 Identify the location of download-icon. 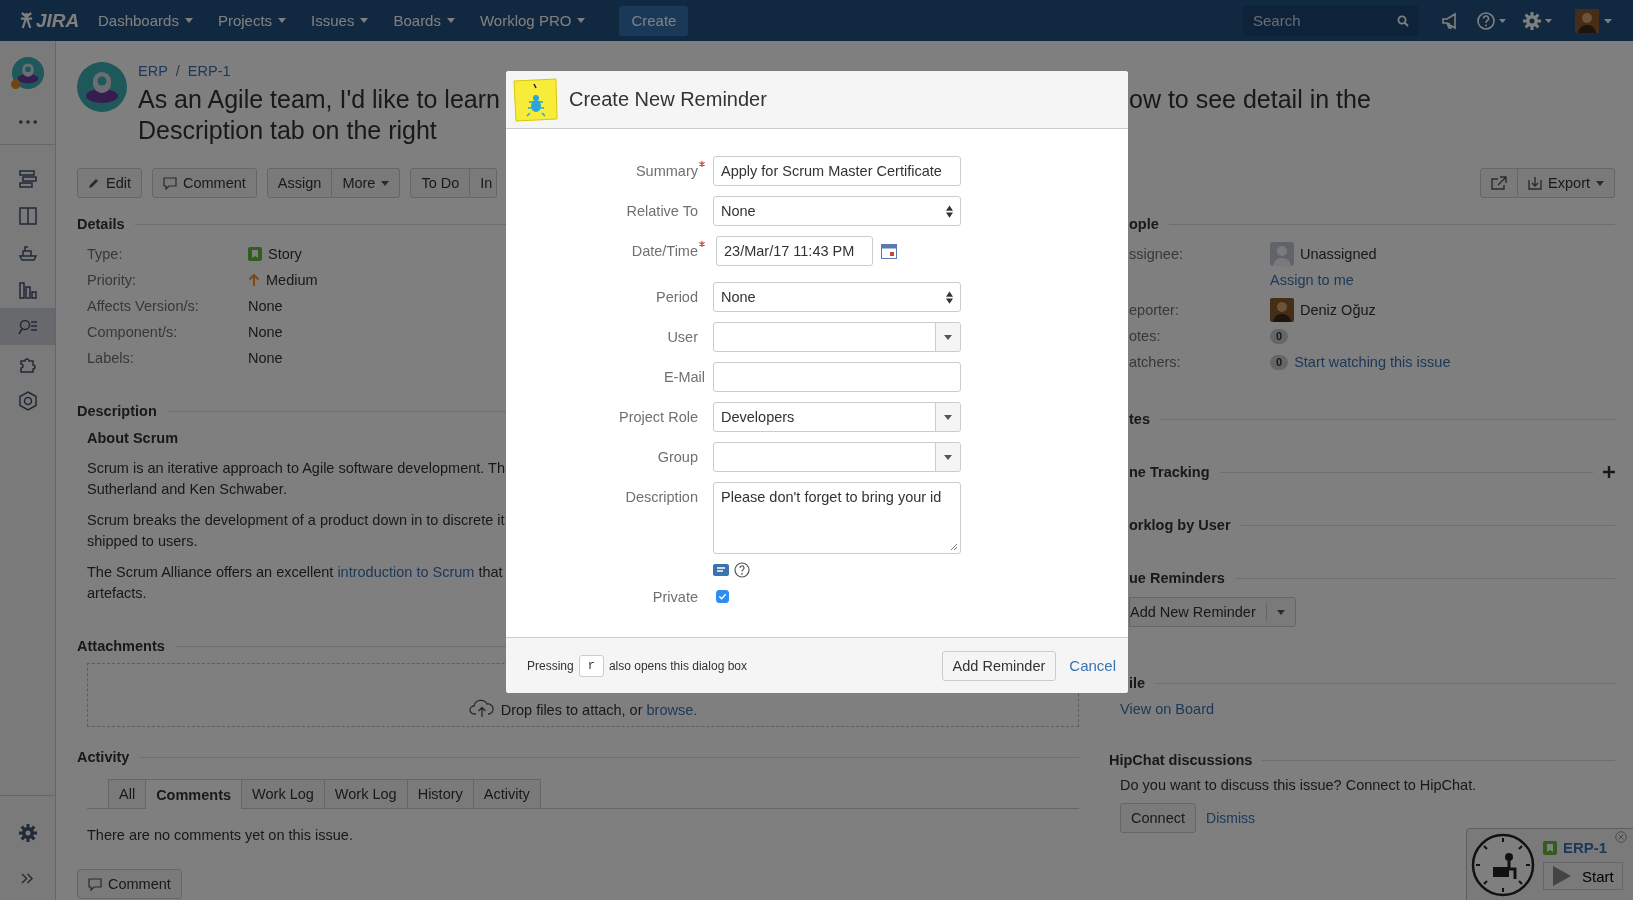
(1535, 183).